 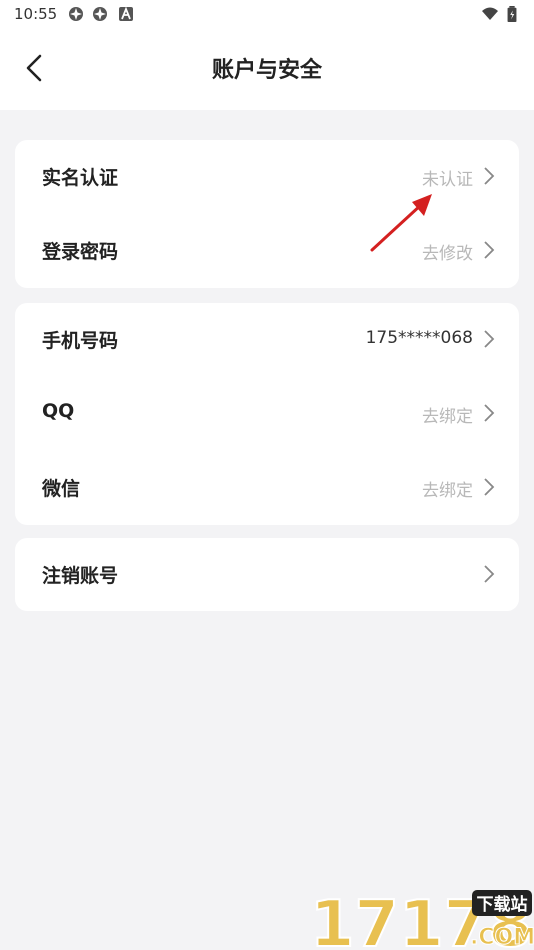 I want to click on page-title: 账户与安全, so click(x=266, y=70).